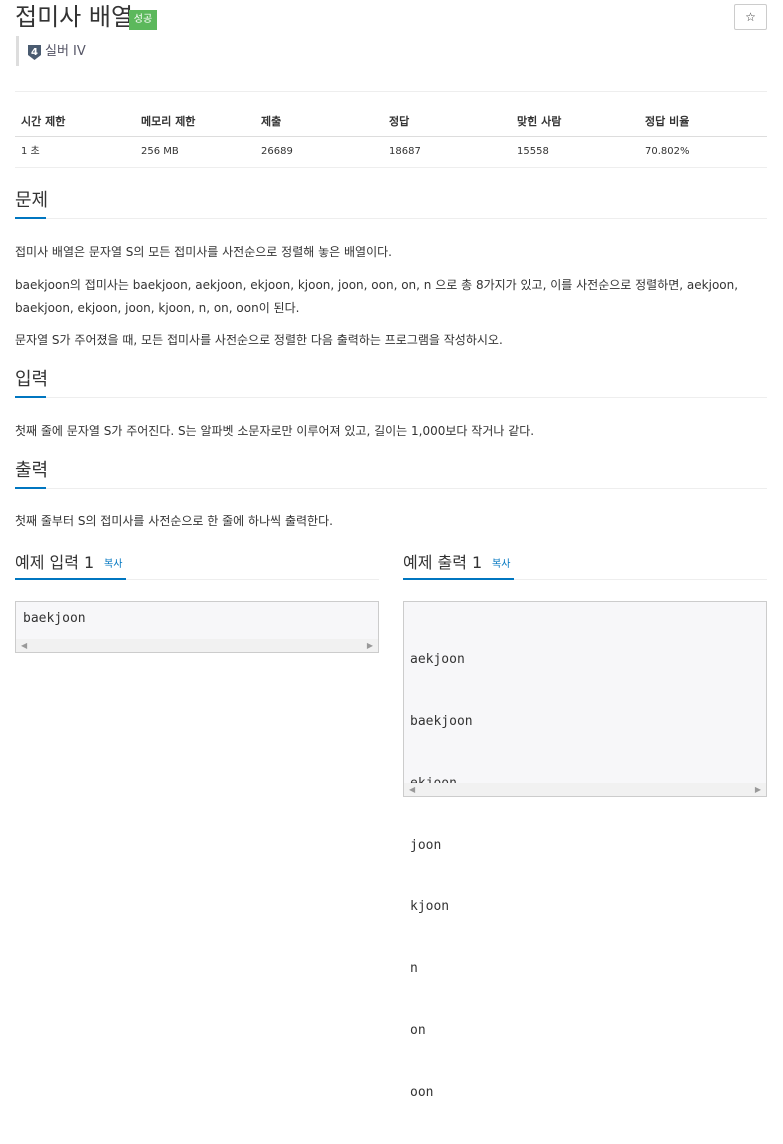  Describe the element at coordinates (32, 200) in the screenshot. I see `section-title-description: 문제` at that location.